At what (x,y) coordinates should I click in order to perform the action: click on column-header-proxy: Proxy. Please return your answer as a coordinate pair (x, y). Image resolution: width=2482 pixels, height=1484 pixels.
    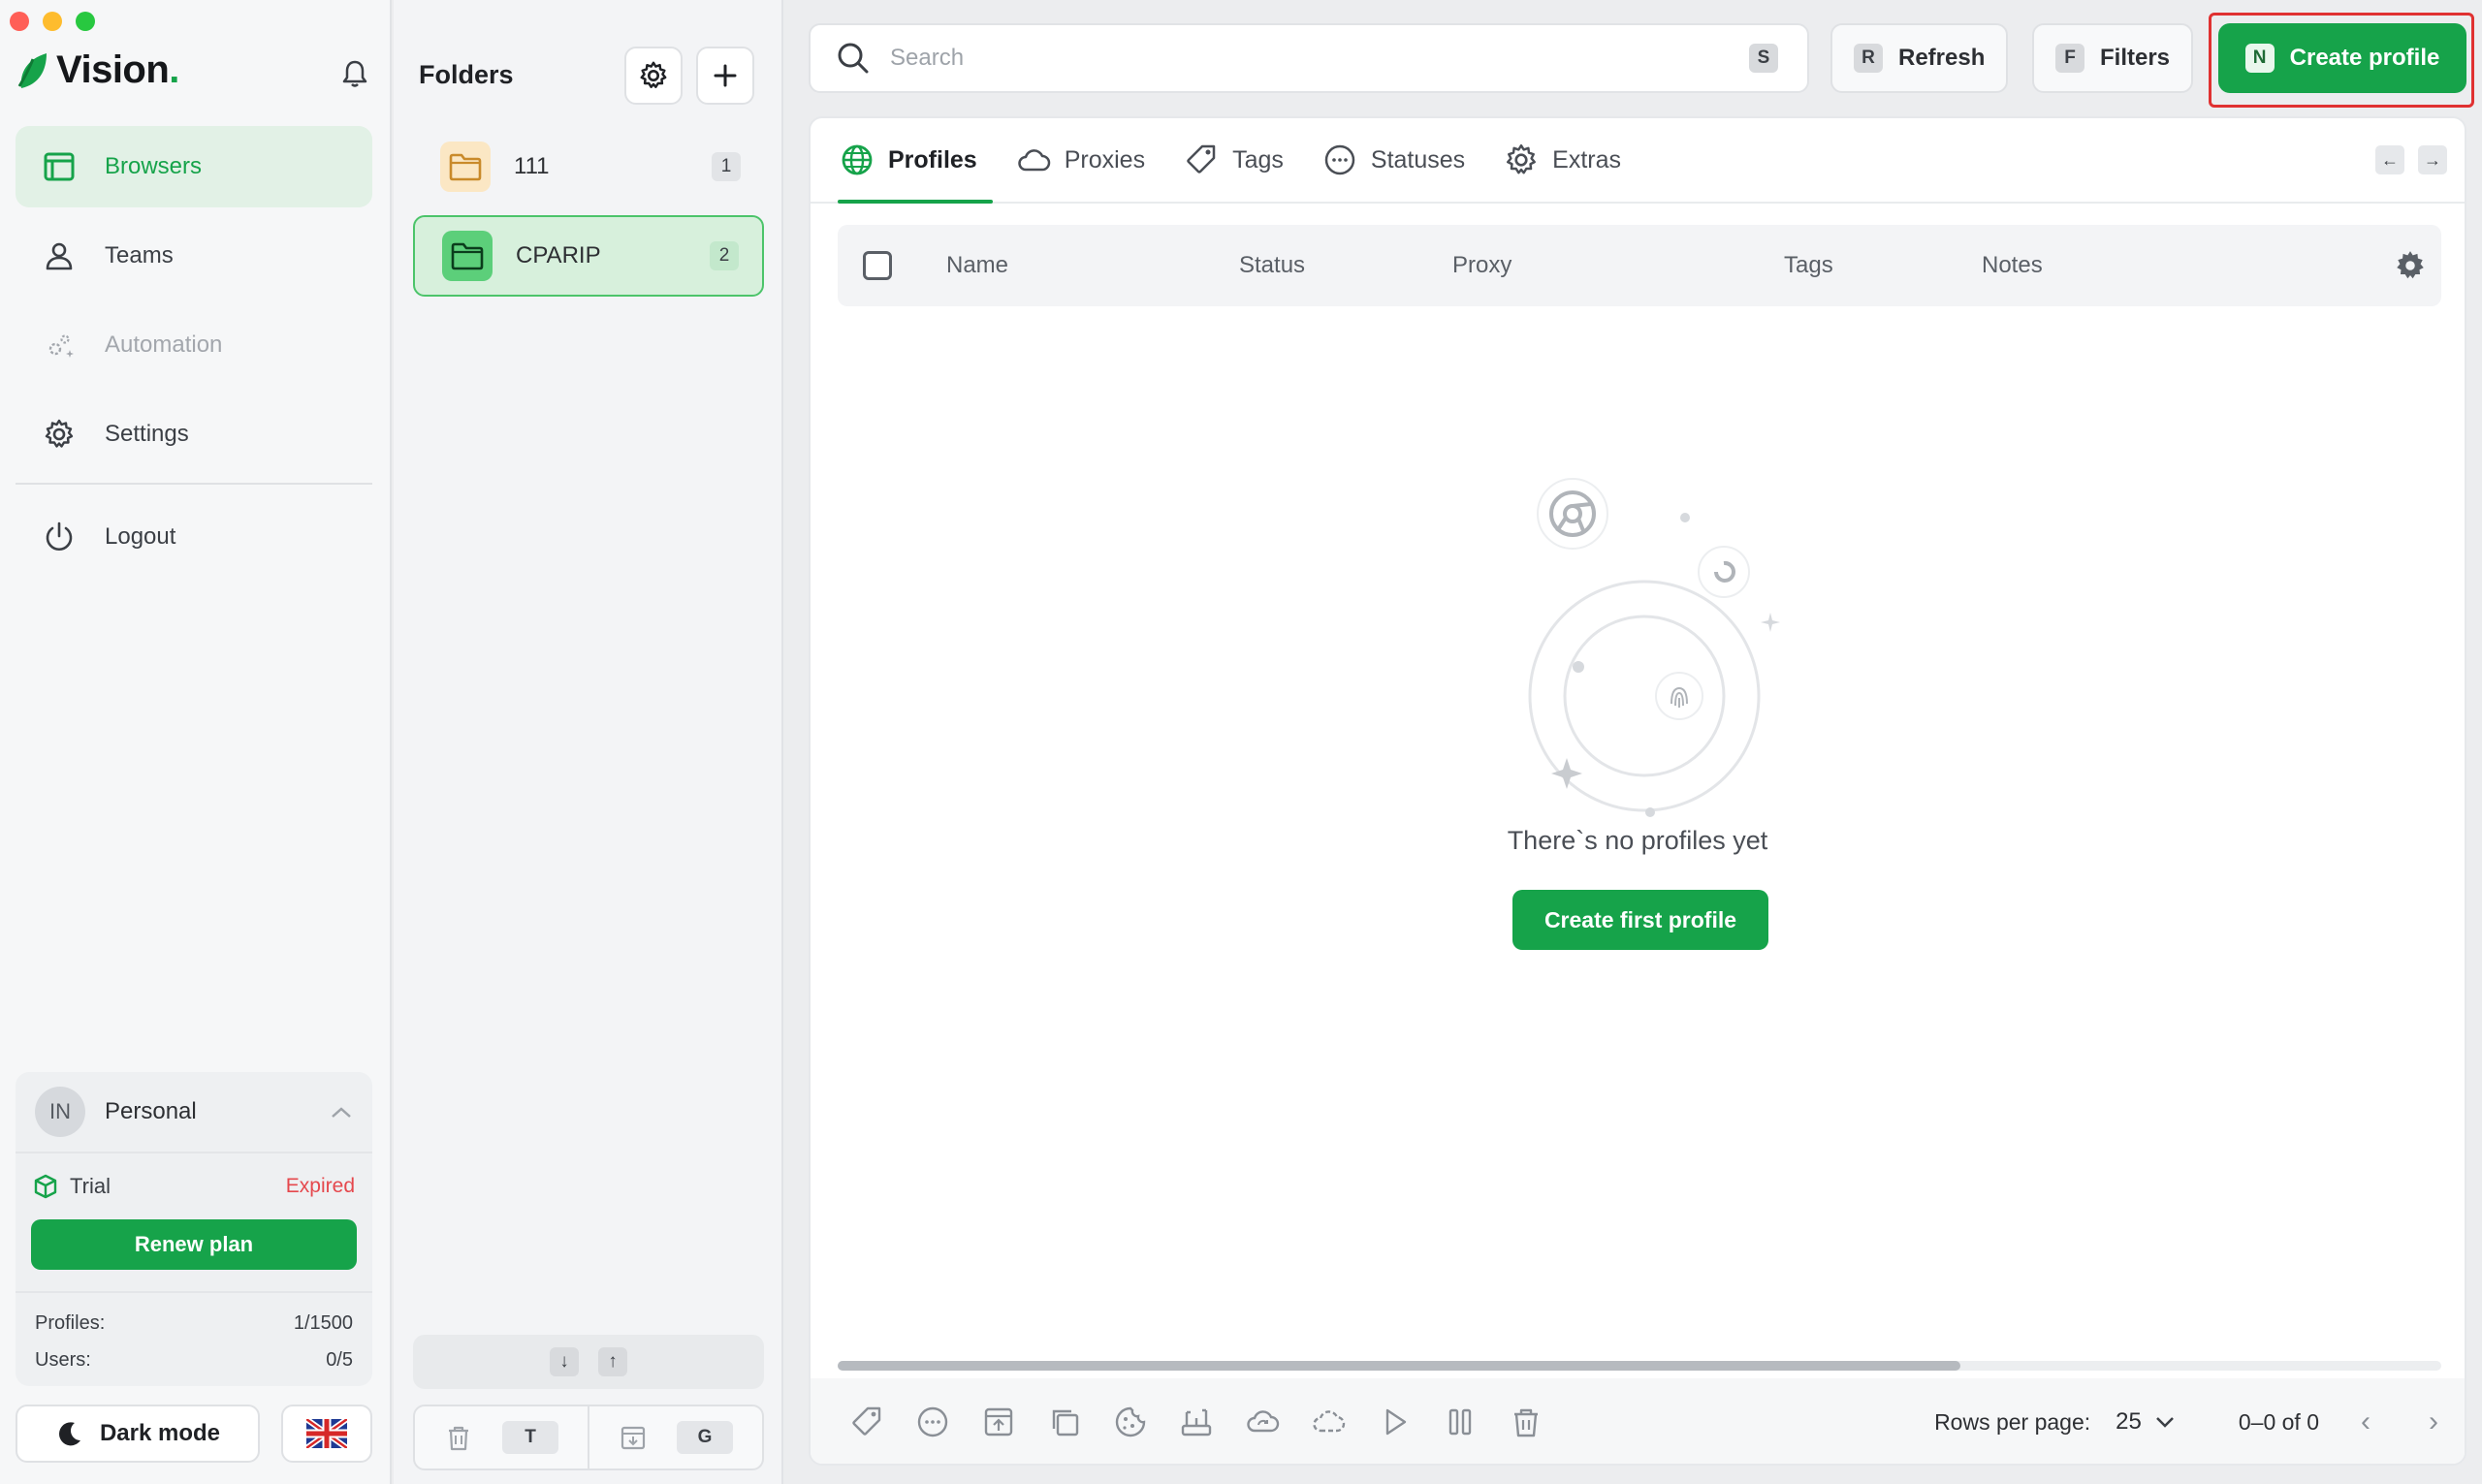
    Looking at the image, I should click on (1481, 265).